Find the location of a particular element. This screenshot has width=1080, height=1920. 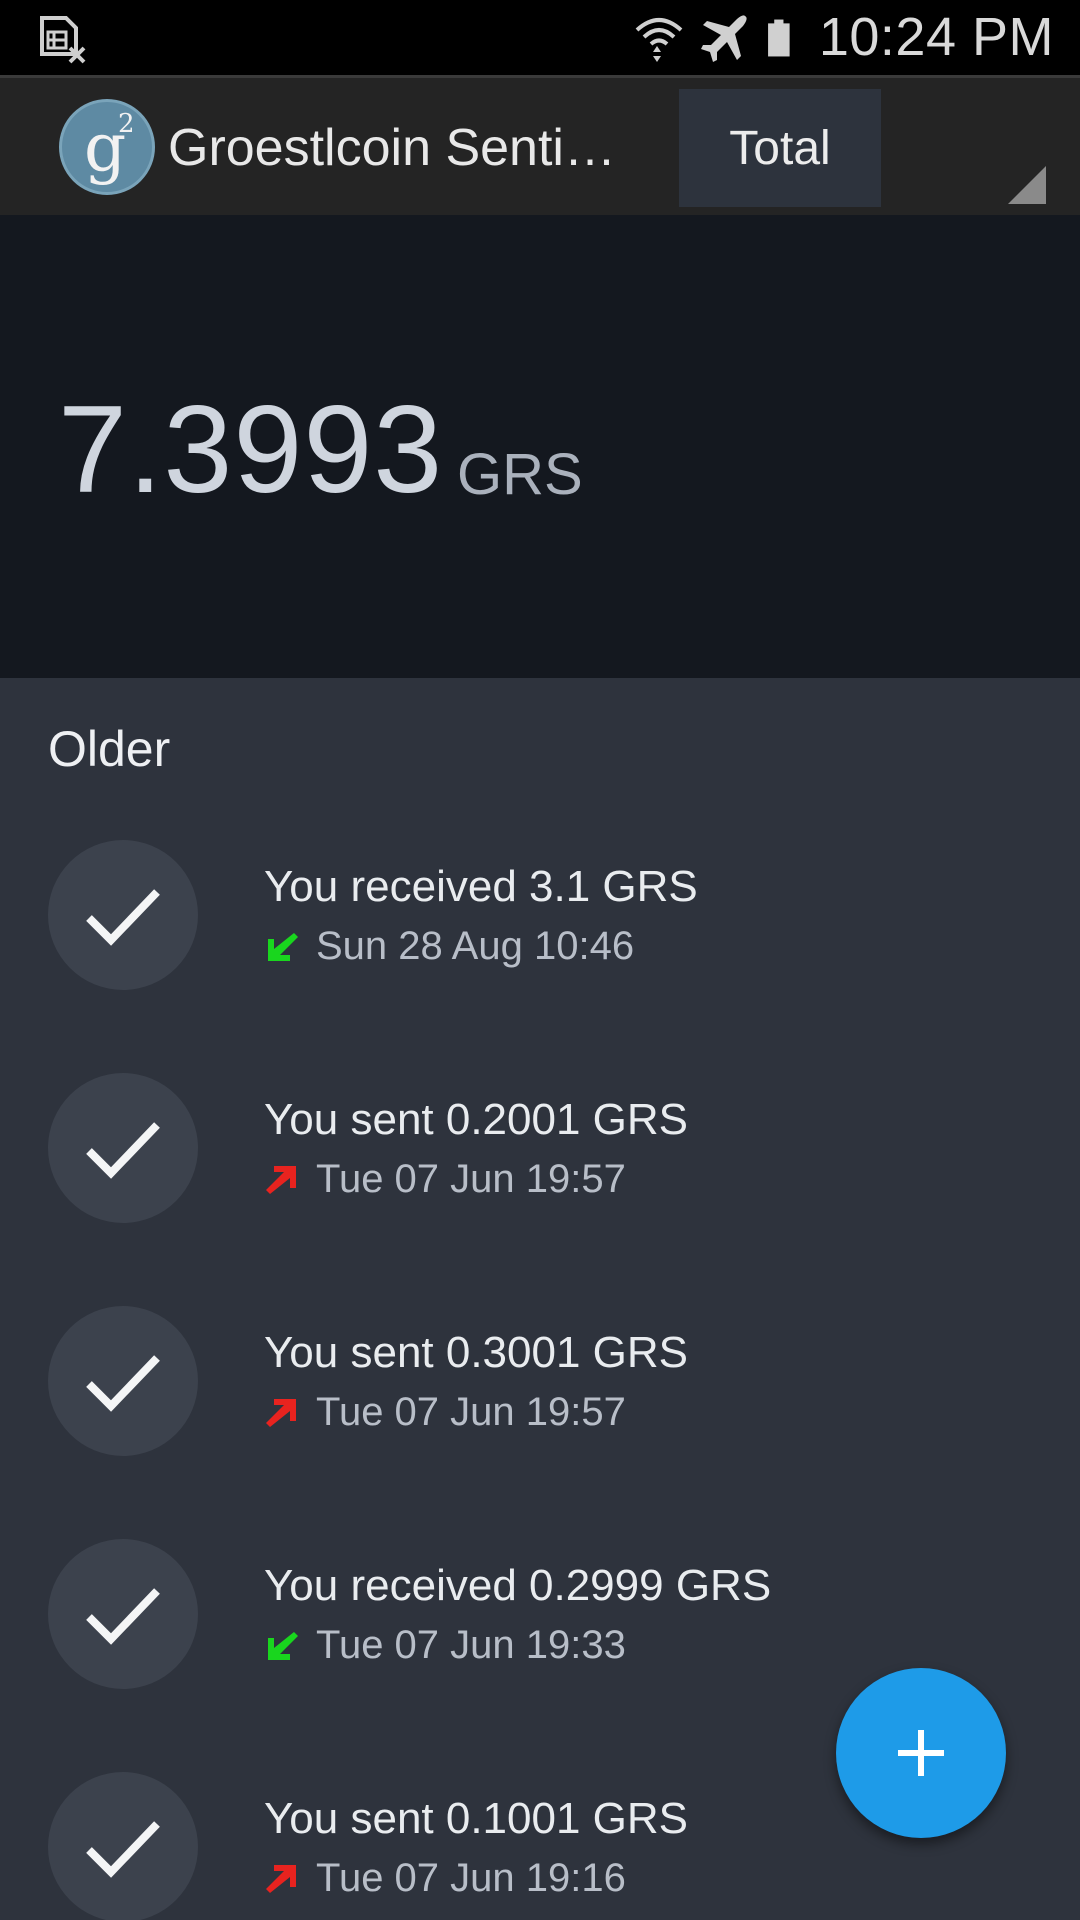

airplane-mode-icon is located at coordinates (723, 38).